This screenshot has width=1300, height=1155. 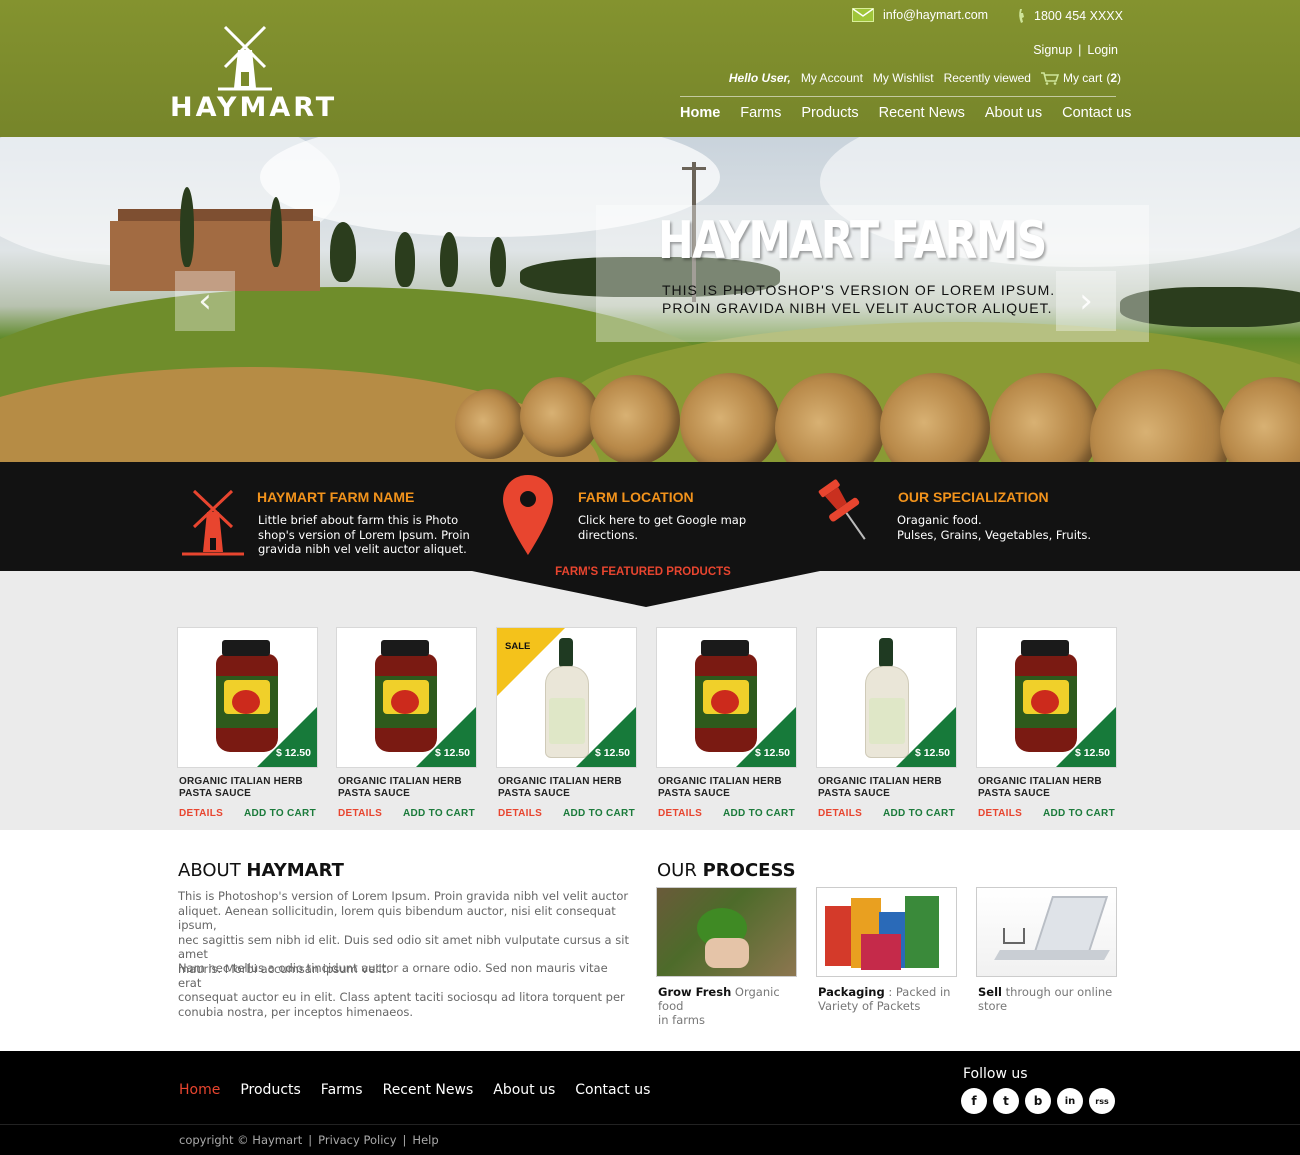 I want to click on my-wishlist-link: My Wishlist, so click(x=903, y=78).